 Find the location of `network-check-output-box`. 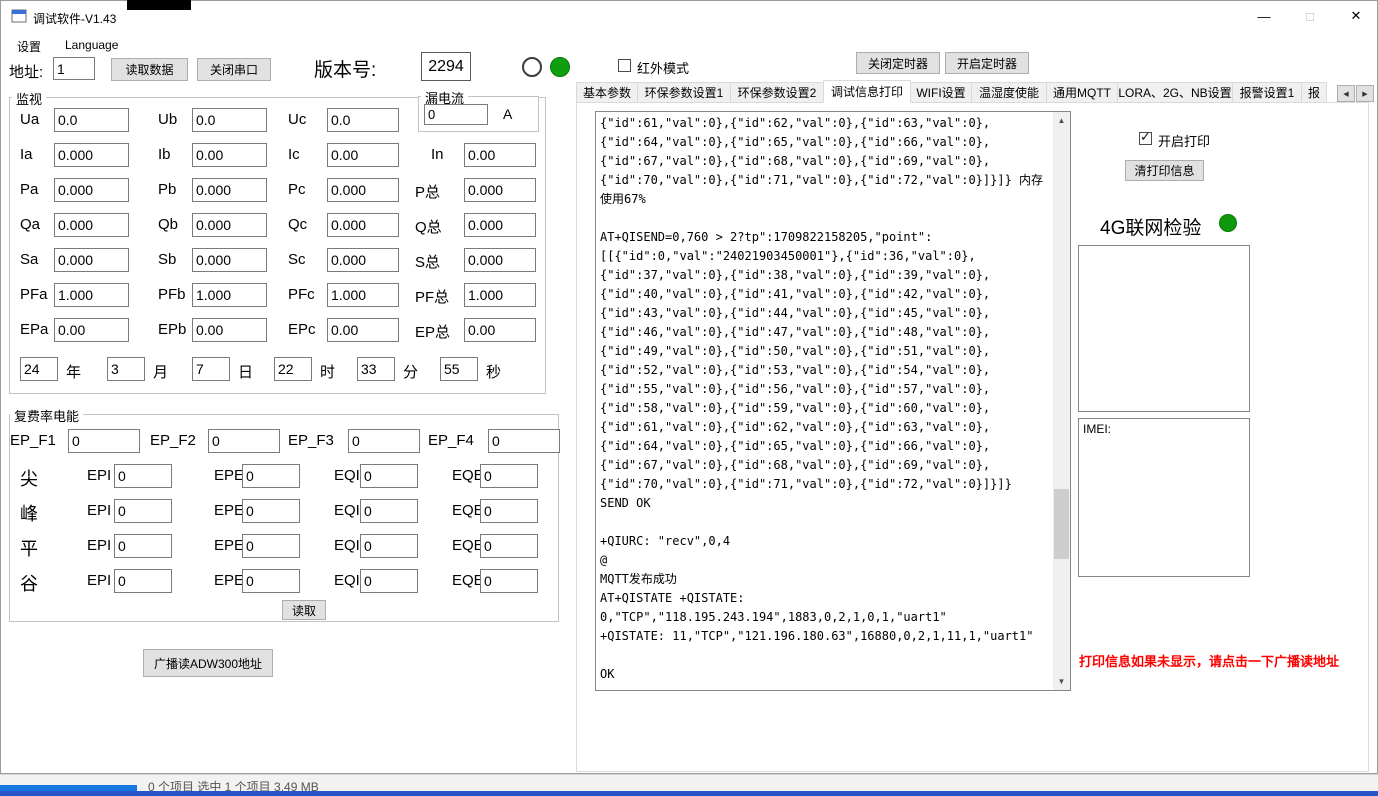

network-check-output-box is located at coordinates (1164, 328).